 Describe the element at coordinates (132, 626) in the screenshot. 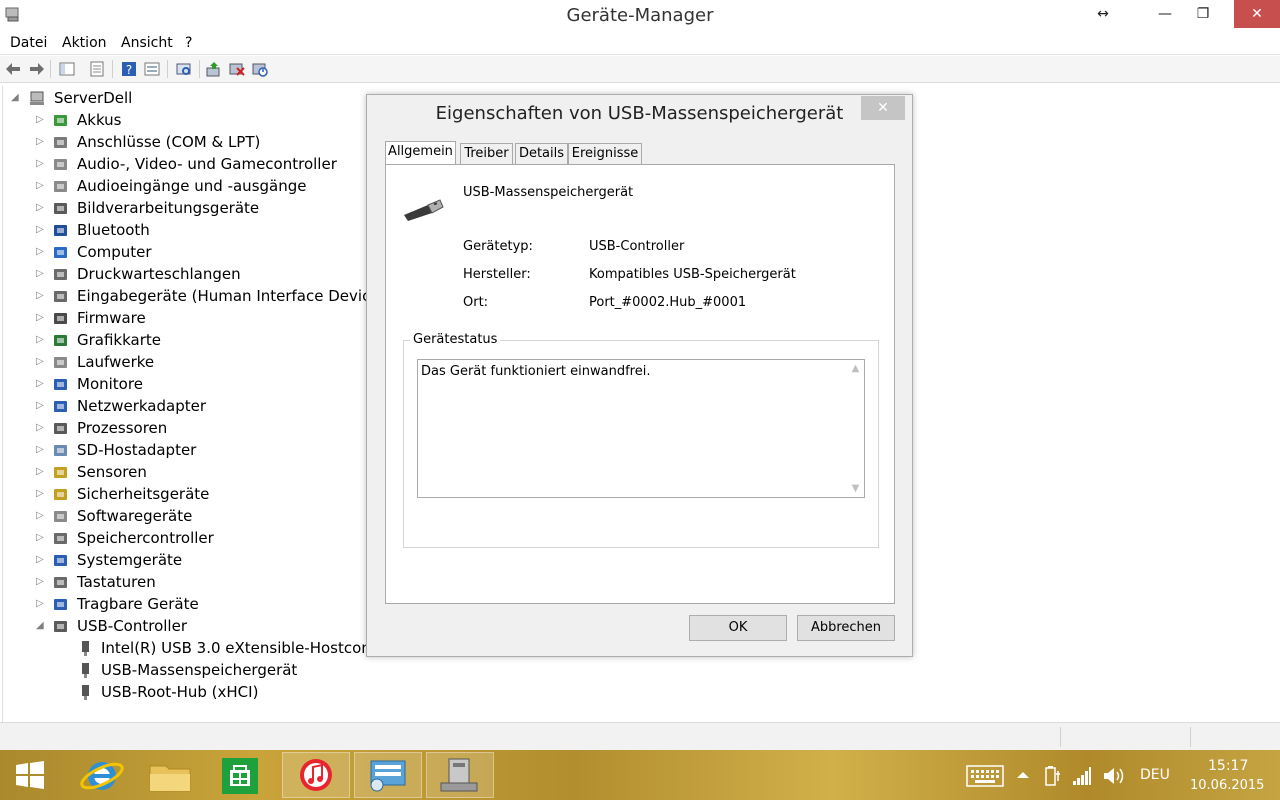

I see `tree-category-label: USB-Controller` at that location.